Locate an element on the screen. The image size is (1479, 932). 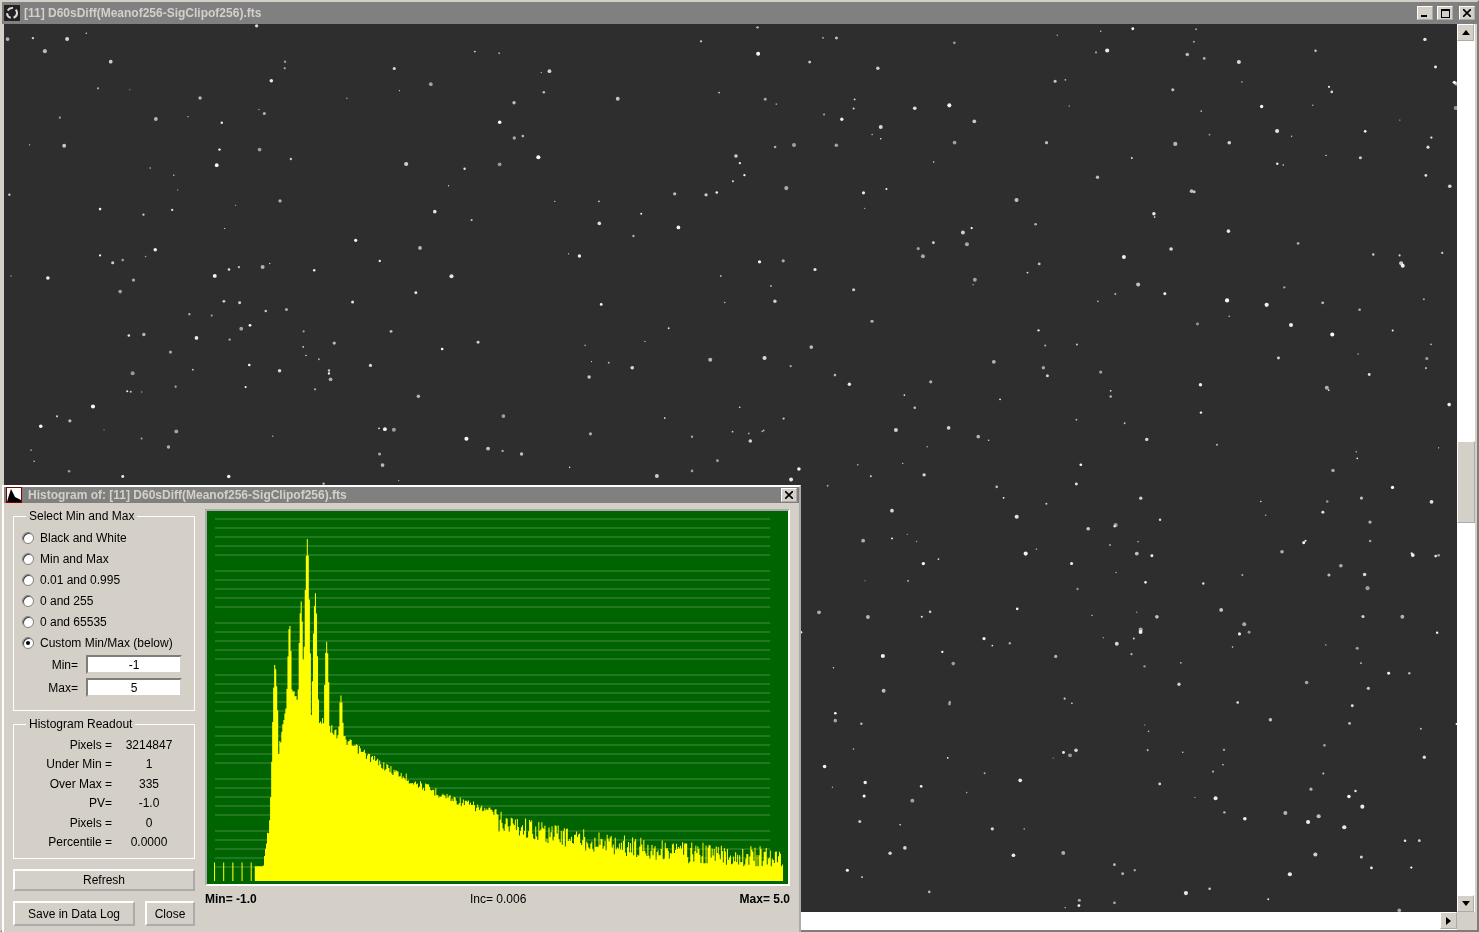
radio-label: 0 and 255 is located at coordinates (67, 600).